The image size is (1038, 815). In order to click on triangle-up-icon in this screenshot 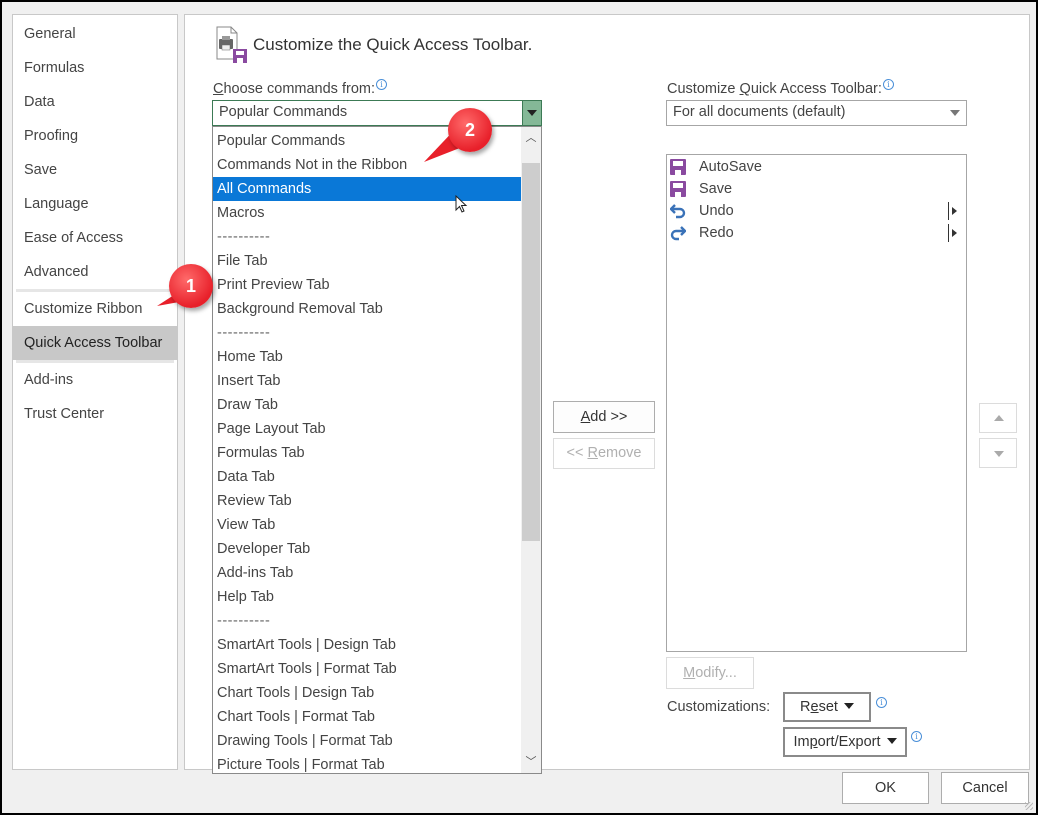, I will do `click(999, 418)`.